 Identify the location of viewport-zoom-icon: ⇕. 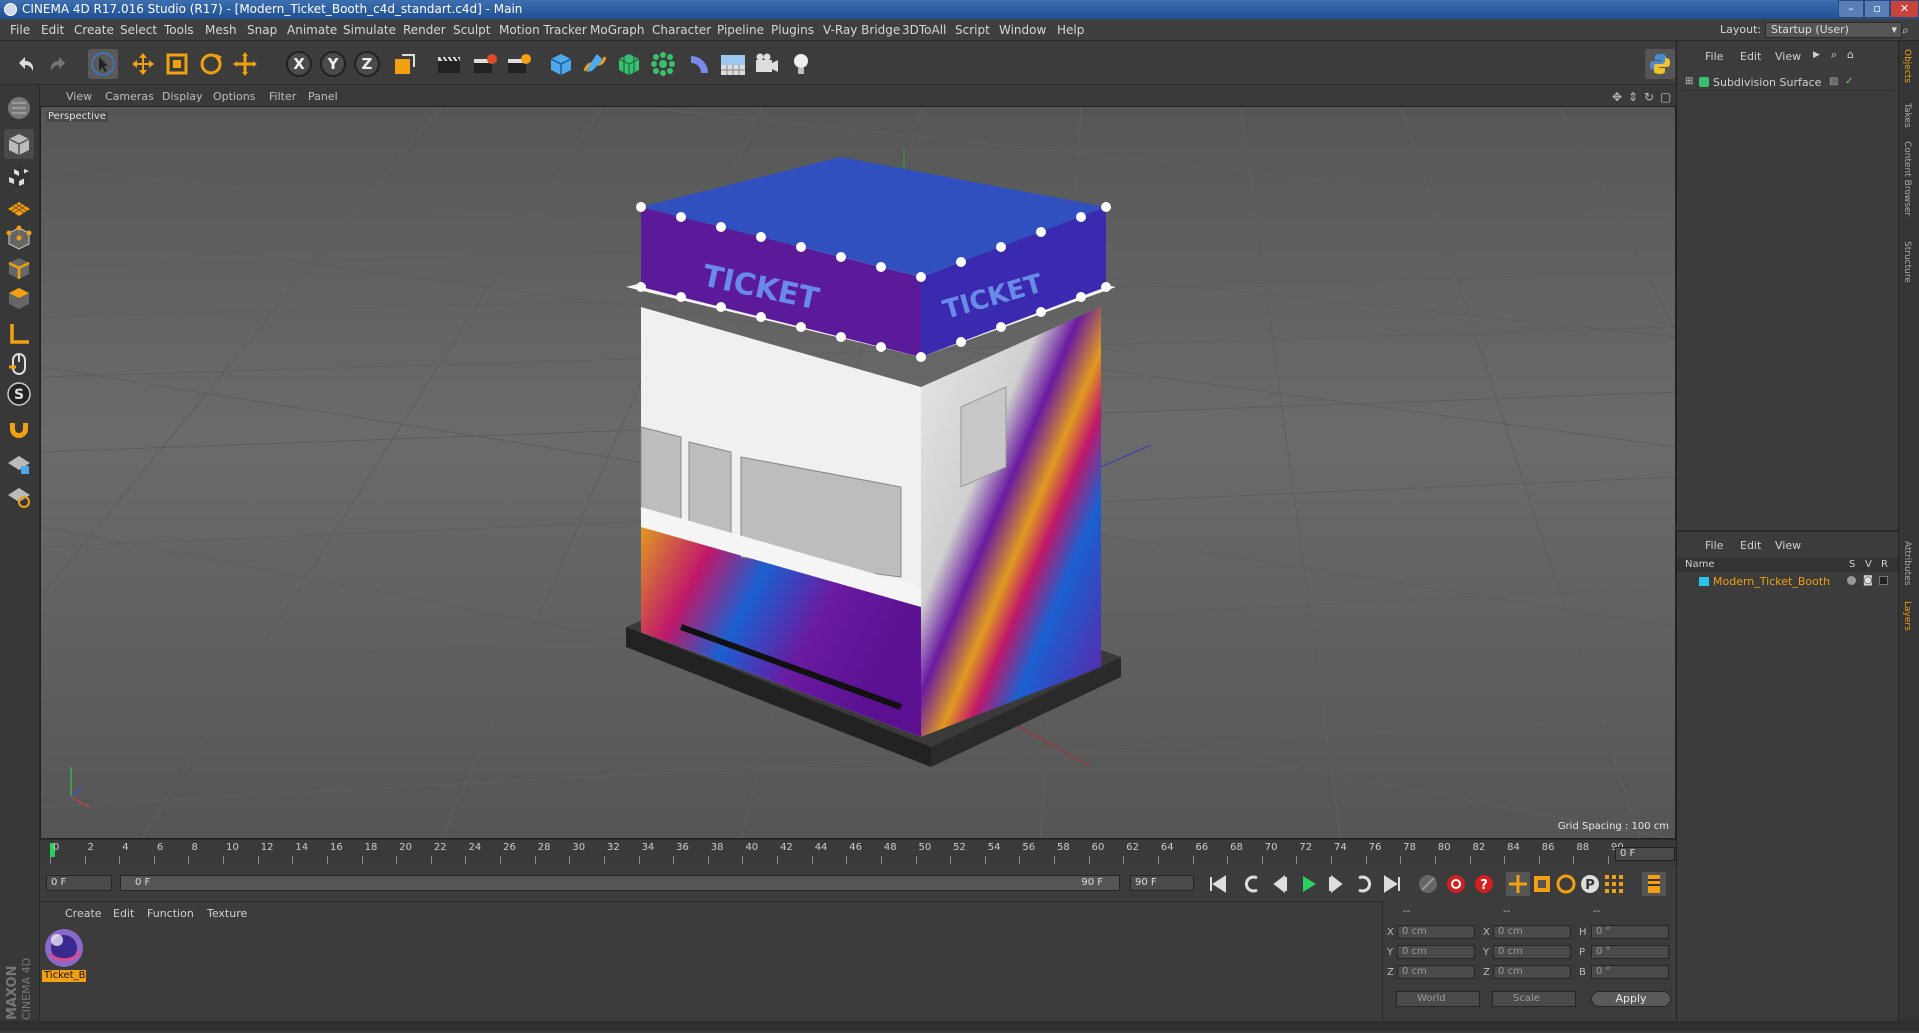
(1633, 97).